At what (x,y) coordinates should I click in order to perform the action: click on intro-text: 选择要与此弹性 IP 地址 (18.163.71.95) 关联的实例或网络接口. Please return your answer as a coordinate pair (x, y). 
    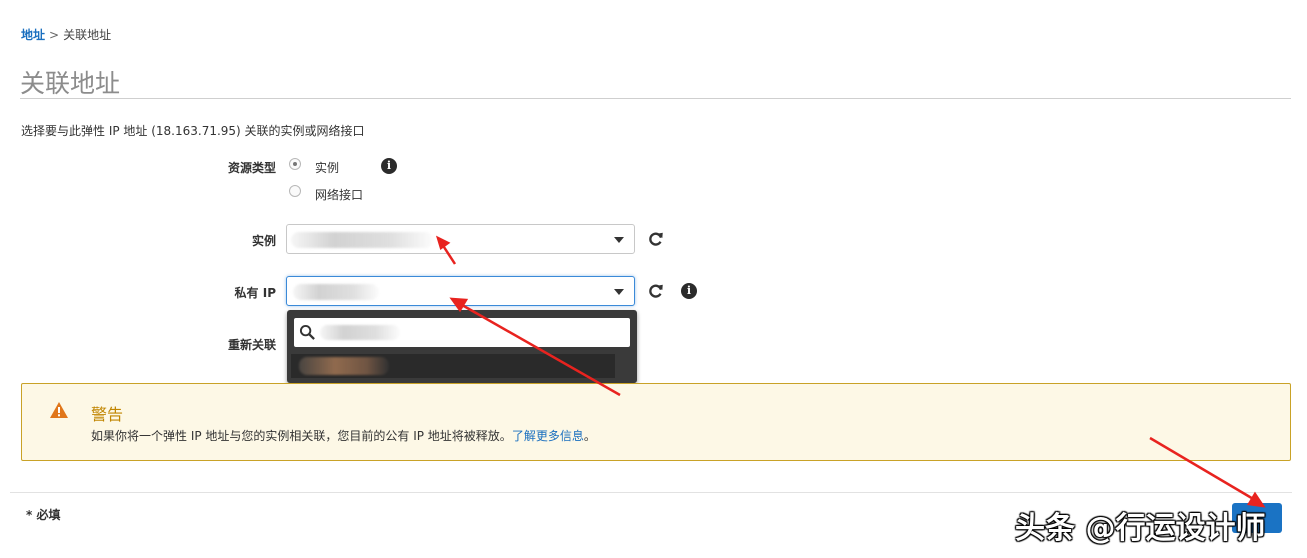
    Looking at the image, I should click on (193, 131).